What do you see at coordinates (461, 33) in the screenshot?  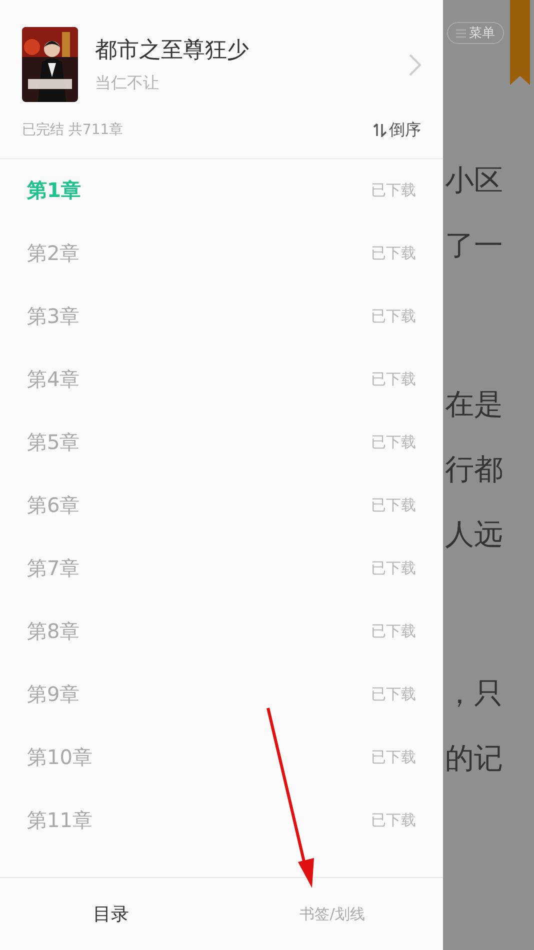 I see `menu-icon` at bounding box center [461, 33].